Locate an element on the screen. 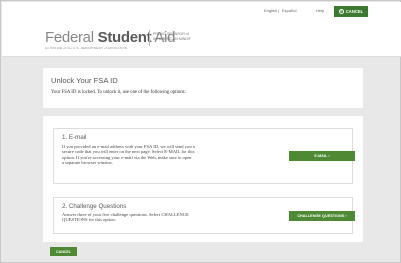 The width and height of the screenshot is (401, 263). page-title: Unlock Your FSA ID is located at coordinates (84, 80).